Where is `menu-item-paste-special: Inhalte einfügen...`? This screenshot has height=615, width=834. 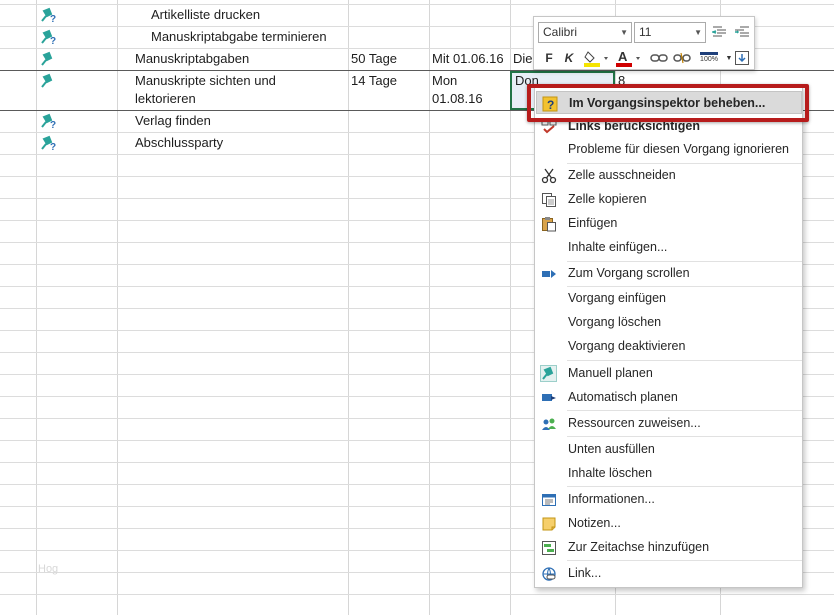 menu-item-paste-special: Inhalte einfügen... is located at coordinates (669, 247).